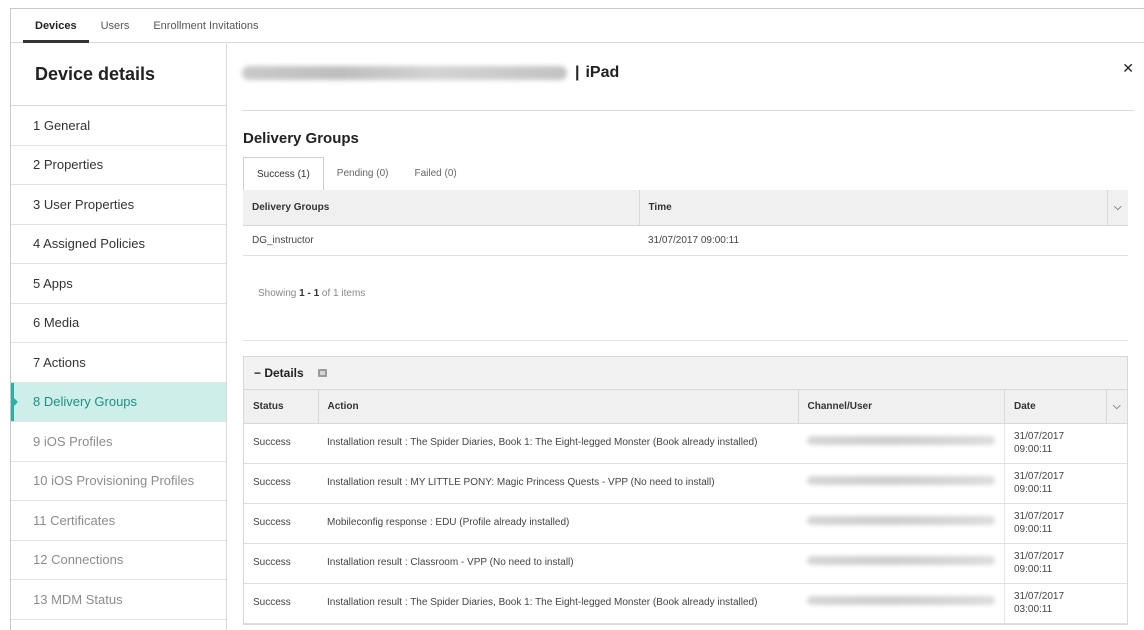  I want to click on column-header-time: Time, so click(873, 208).